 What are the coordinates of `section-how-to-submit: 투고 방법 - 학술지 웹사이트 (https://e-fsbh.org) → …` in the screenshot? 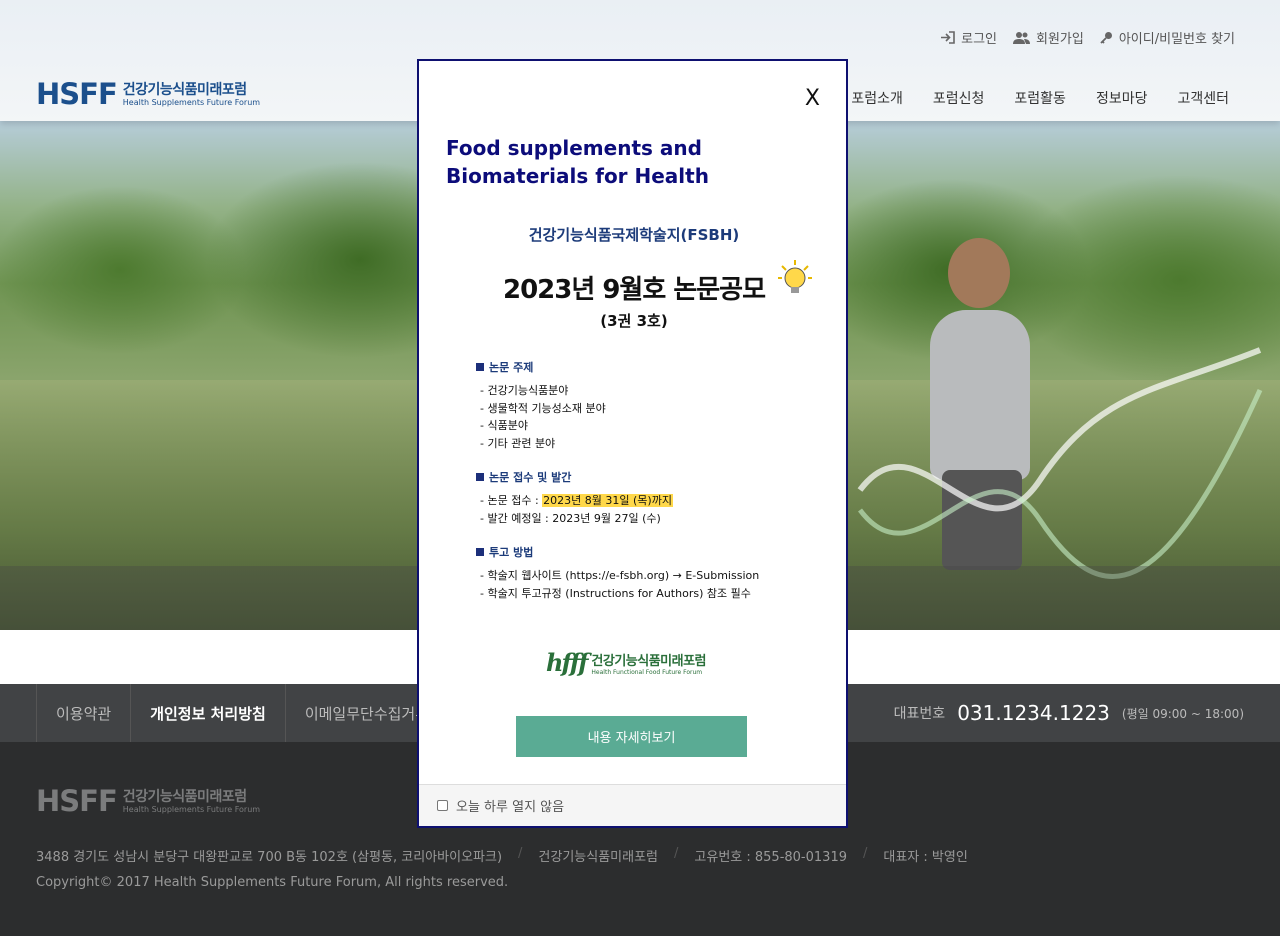 It's located at (650, 573).